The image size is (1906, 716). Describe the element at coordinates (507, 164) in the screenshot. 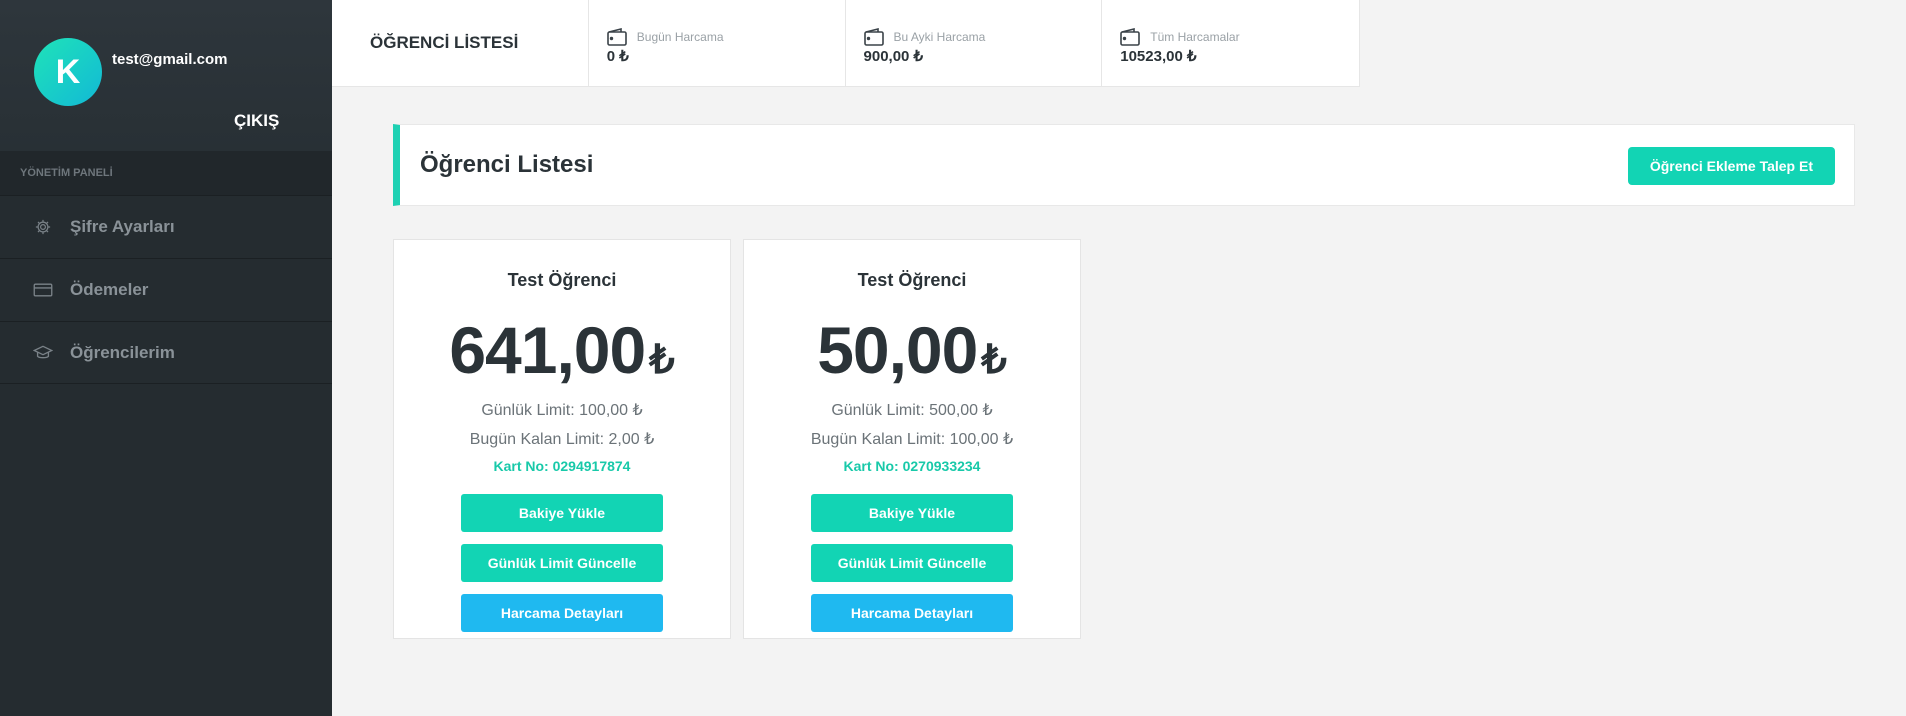

I see `section-heading: Öğrenci Listesi` at that location.